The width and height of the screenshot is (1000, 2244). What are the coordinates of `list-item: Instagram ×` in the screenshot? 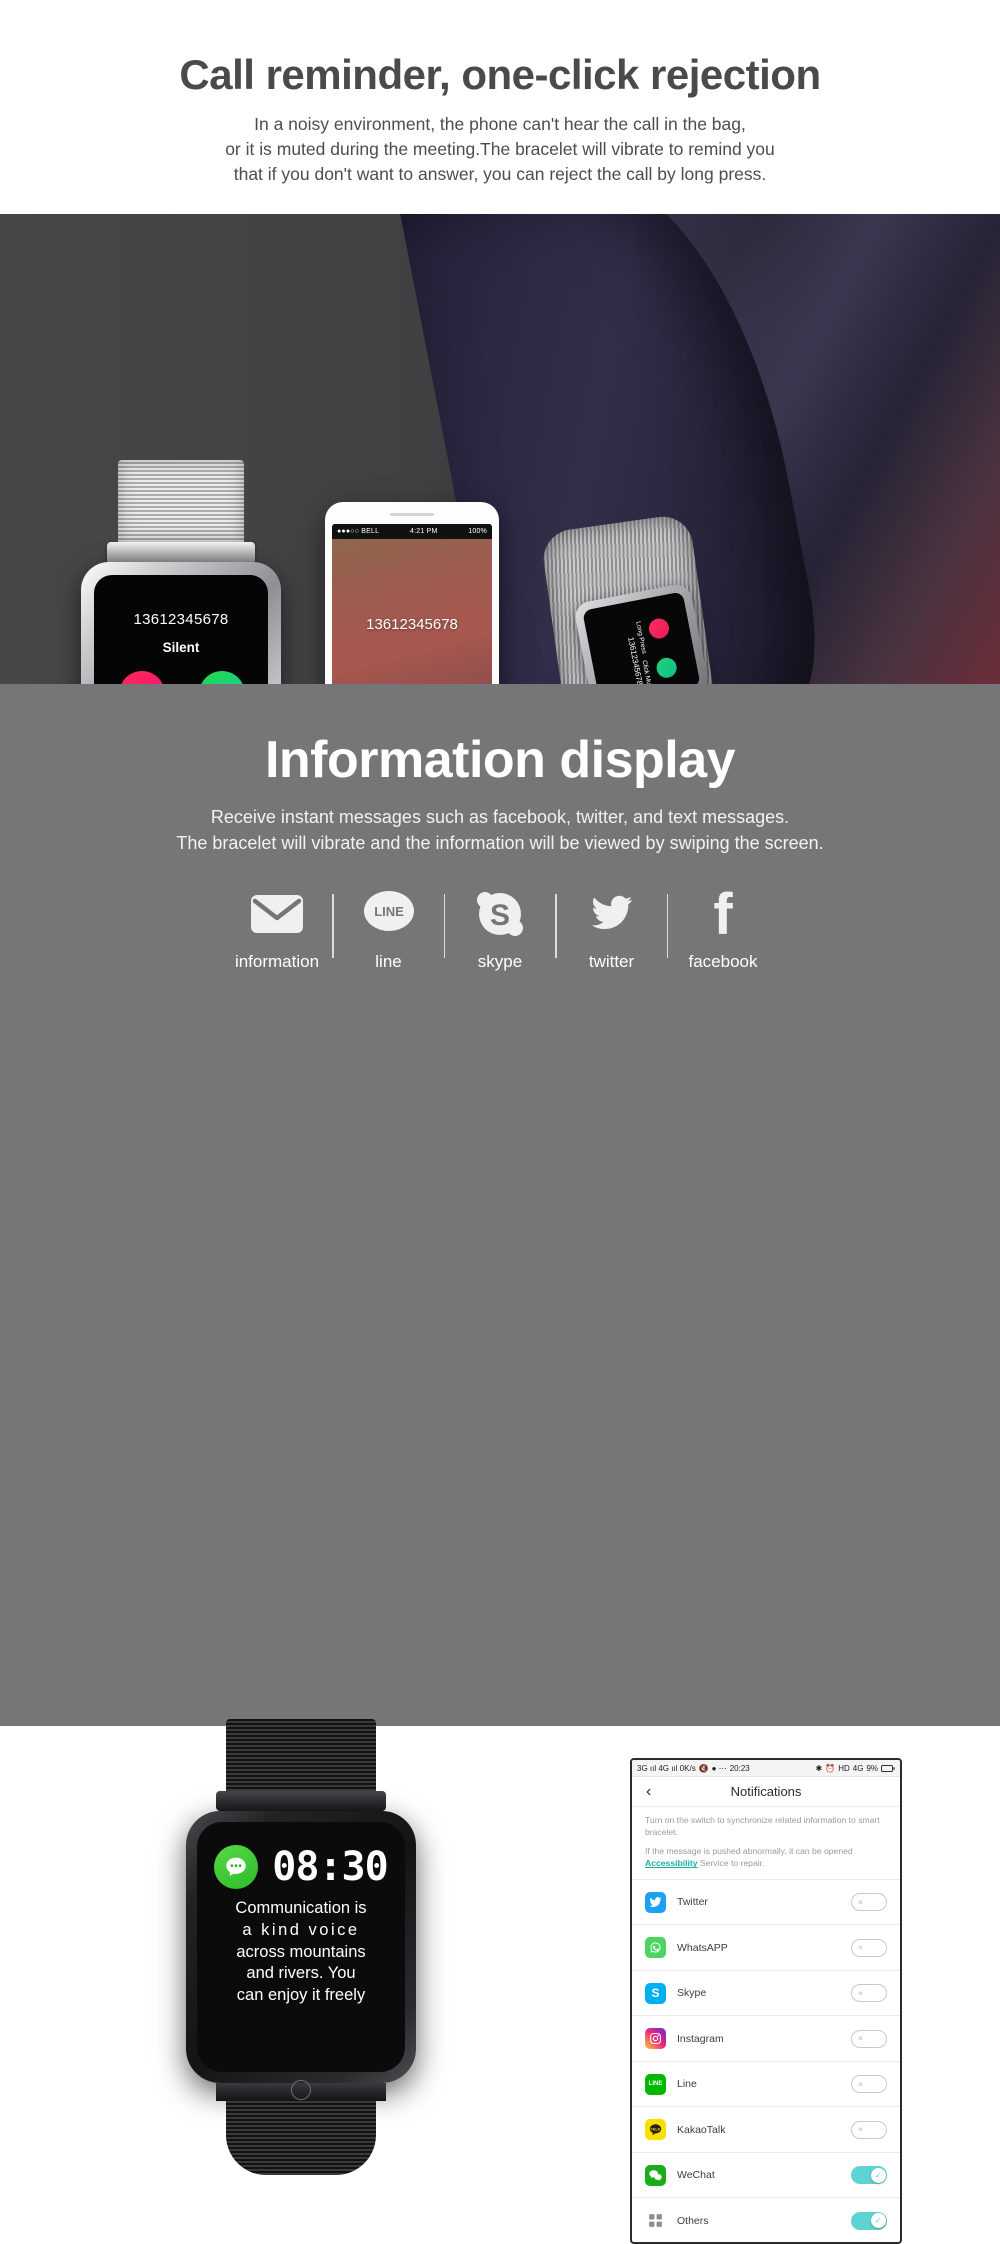 It's located at (766, 2039).